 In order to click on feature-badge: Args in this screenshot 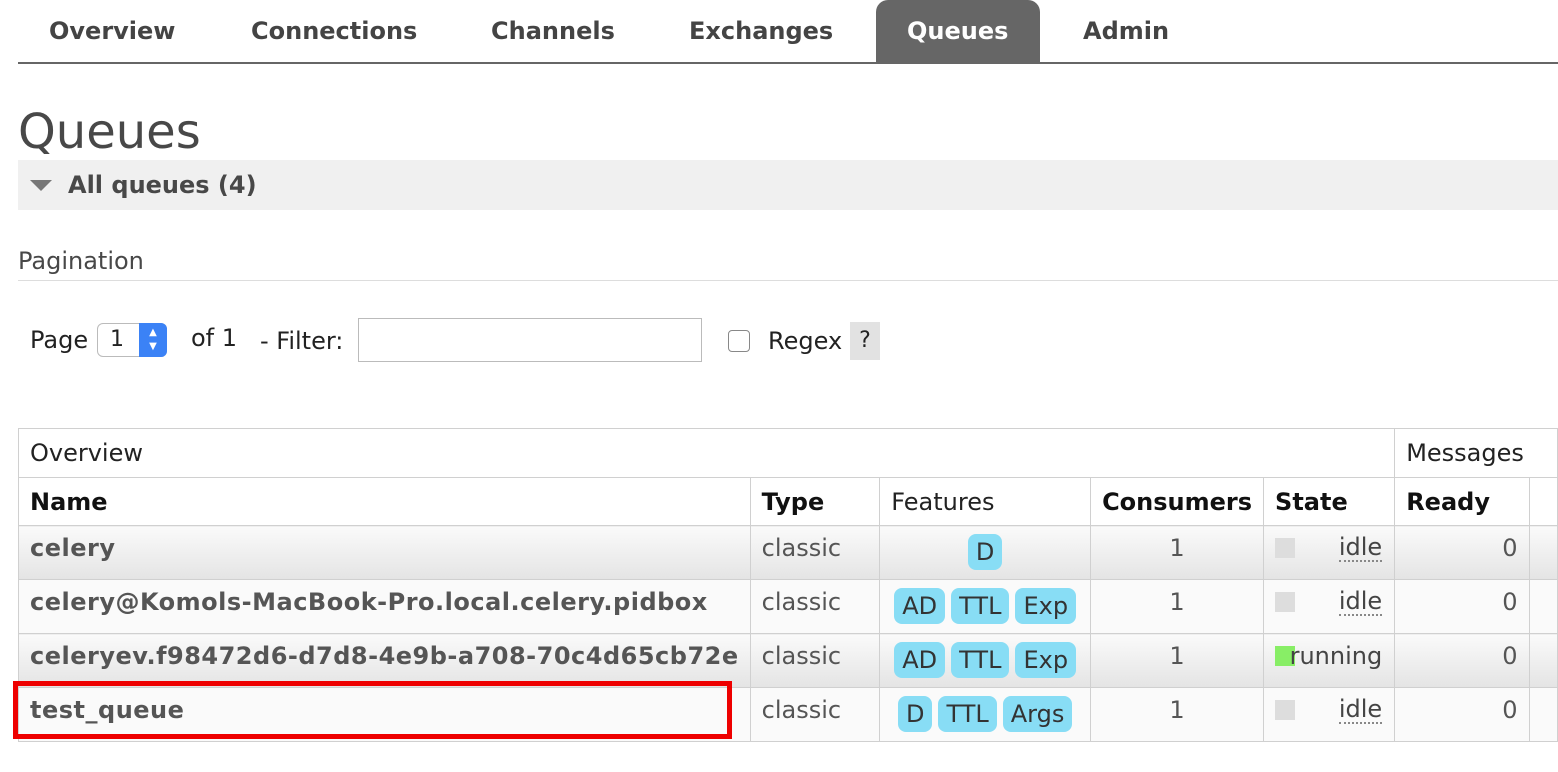, I will do `click(1037, 714)`.